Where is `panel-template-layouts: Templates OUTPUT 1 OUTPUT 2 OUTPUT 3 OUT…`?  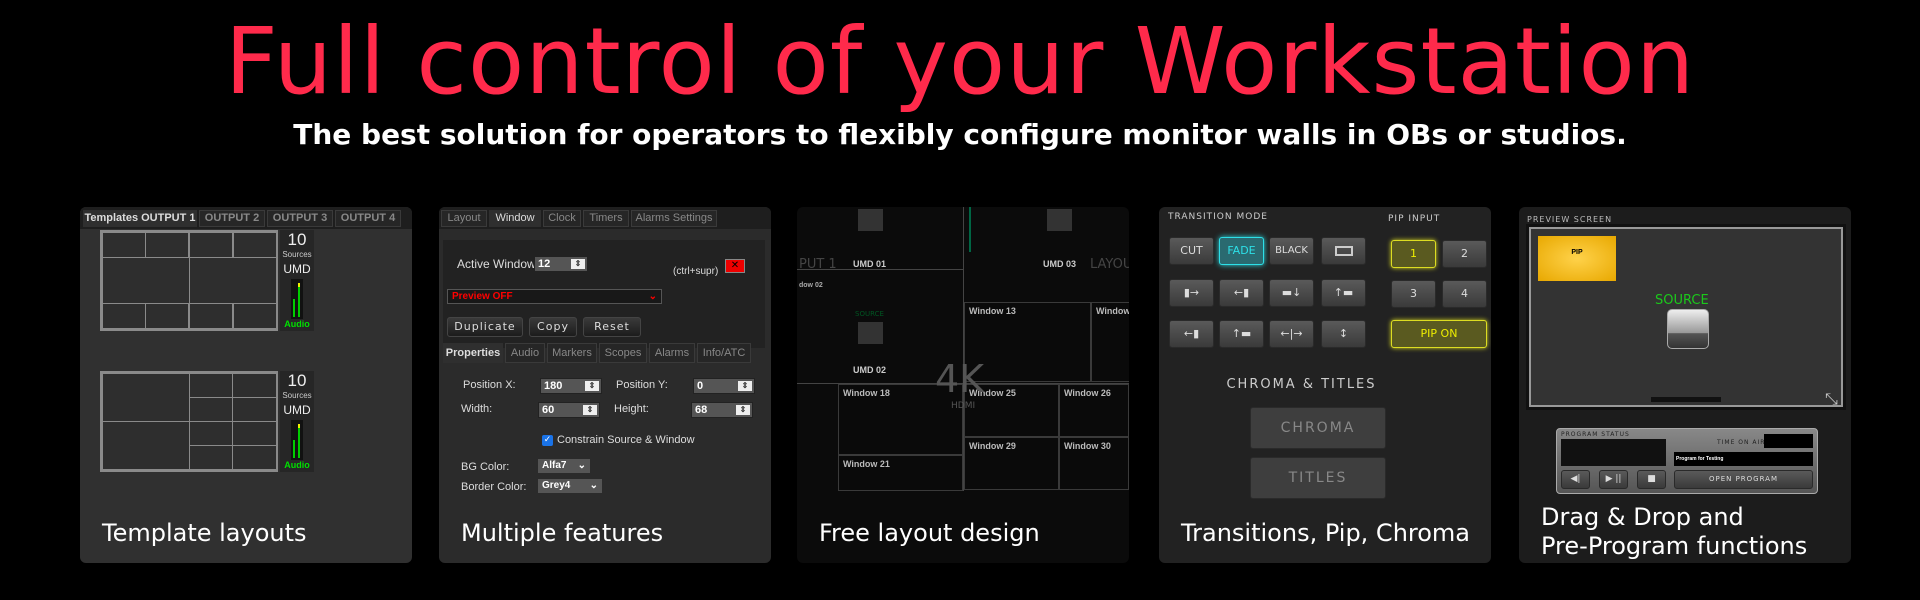 panel-template-layouts: Templates OUTPUT 1 OUTPUT 2 OUTPUT 3 OUT… is located at coordinates (246, 385).